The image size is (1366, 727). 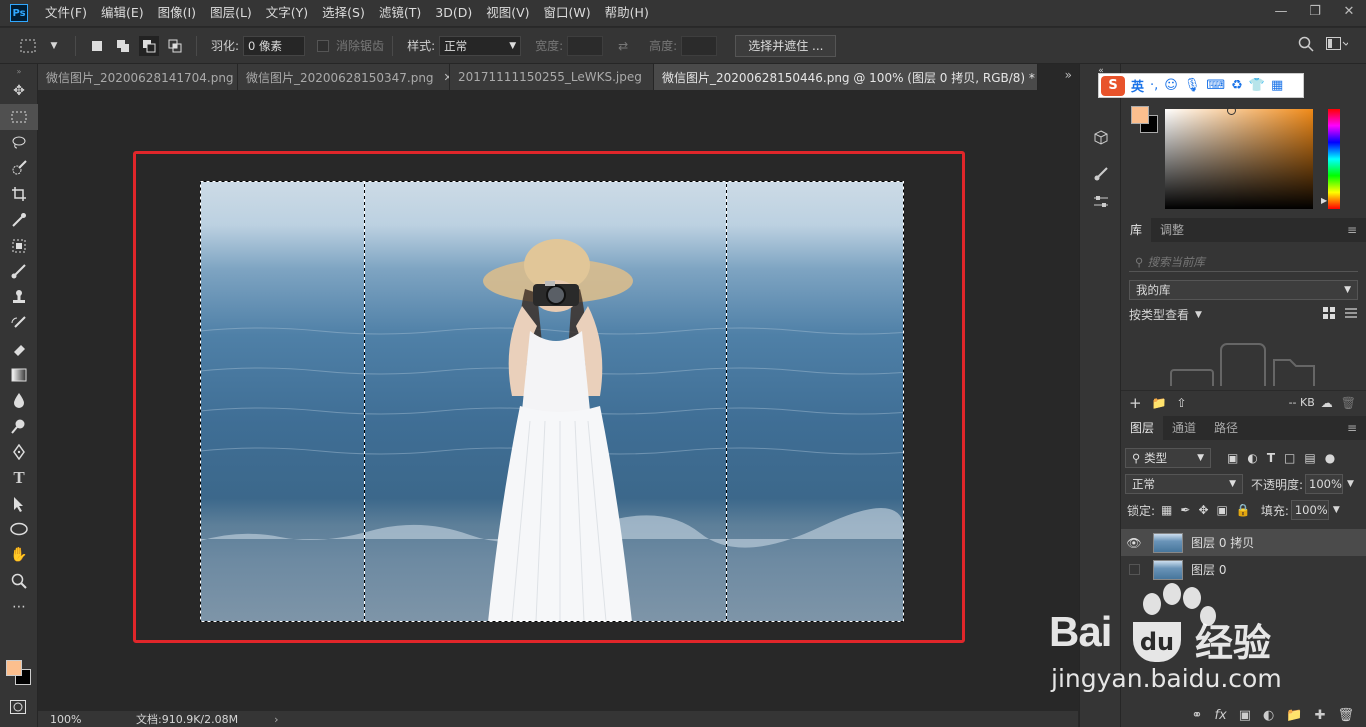 What do you see at coordinates (1268, 715) in the screenshot?
I see `adjustment-layer-icon: ◐` at bounding box center [1268, 715].